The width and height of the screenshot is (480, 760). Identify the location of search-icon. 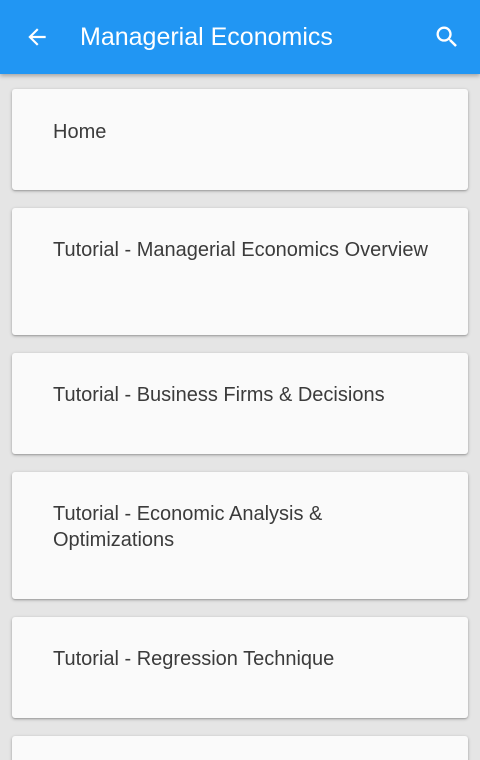
(446, 36).